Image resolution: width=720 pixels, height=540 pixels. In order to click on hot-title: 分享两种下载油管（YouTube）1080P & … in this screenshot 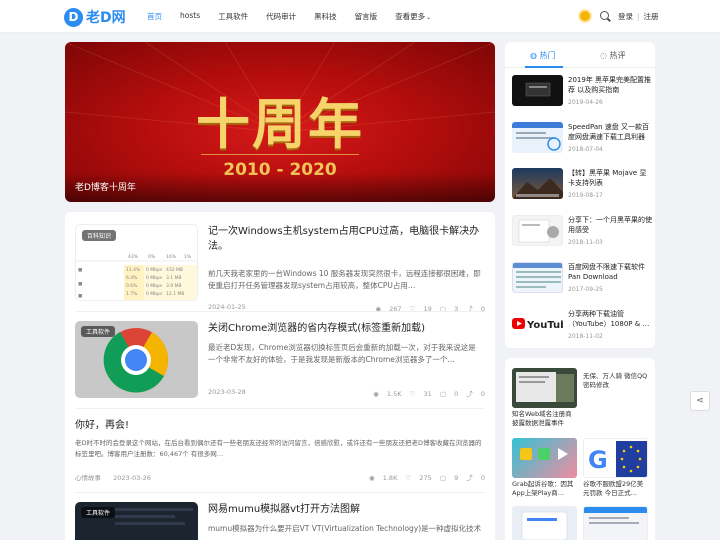, I will do `click(609, 319)`.